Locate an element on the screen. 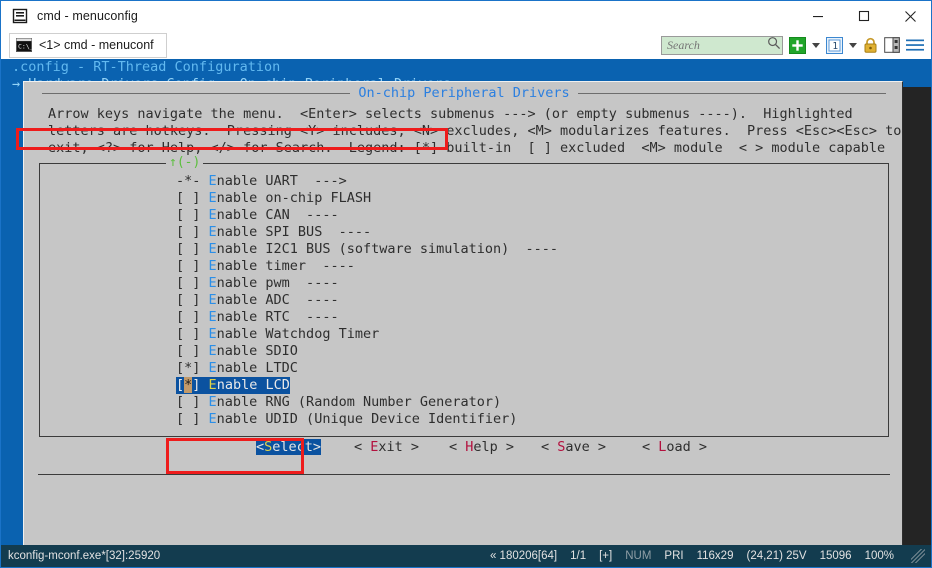  tab-one-icon: 1 is located at coordinates (834, 45).